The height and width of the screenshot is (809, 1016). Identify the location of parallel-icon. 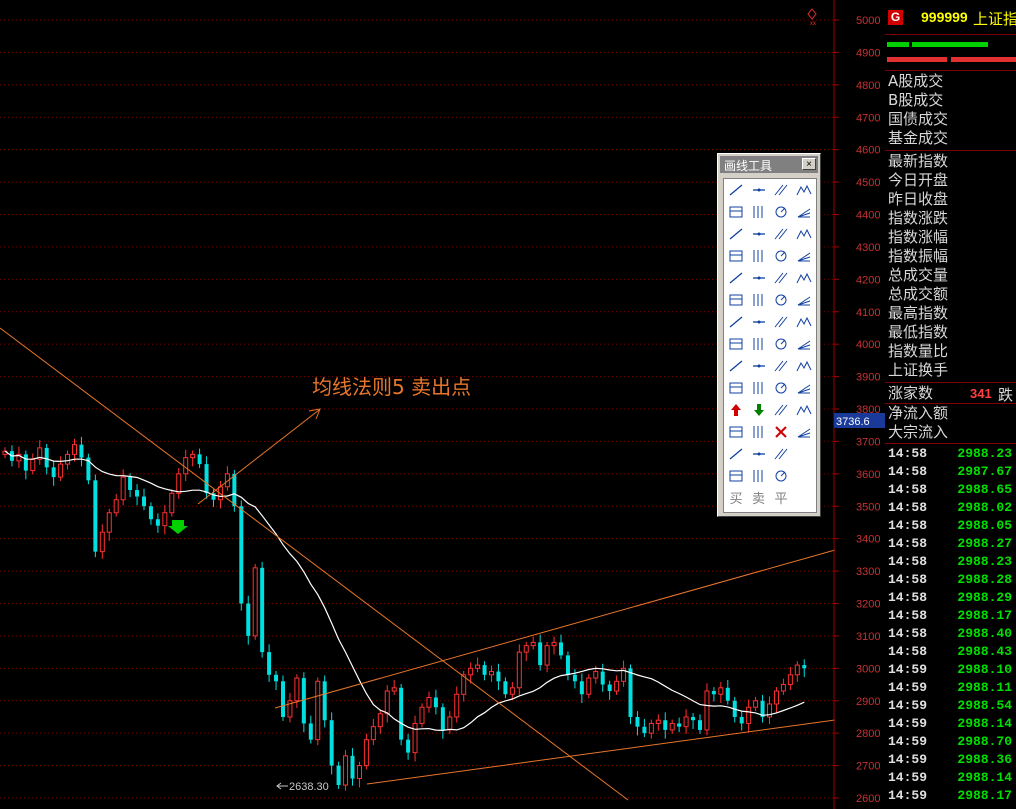
(781, 234).